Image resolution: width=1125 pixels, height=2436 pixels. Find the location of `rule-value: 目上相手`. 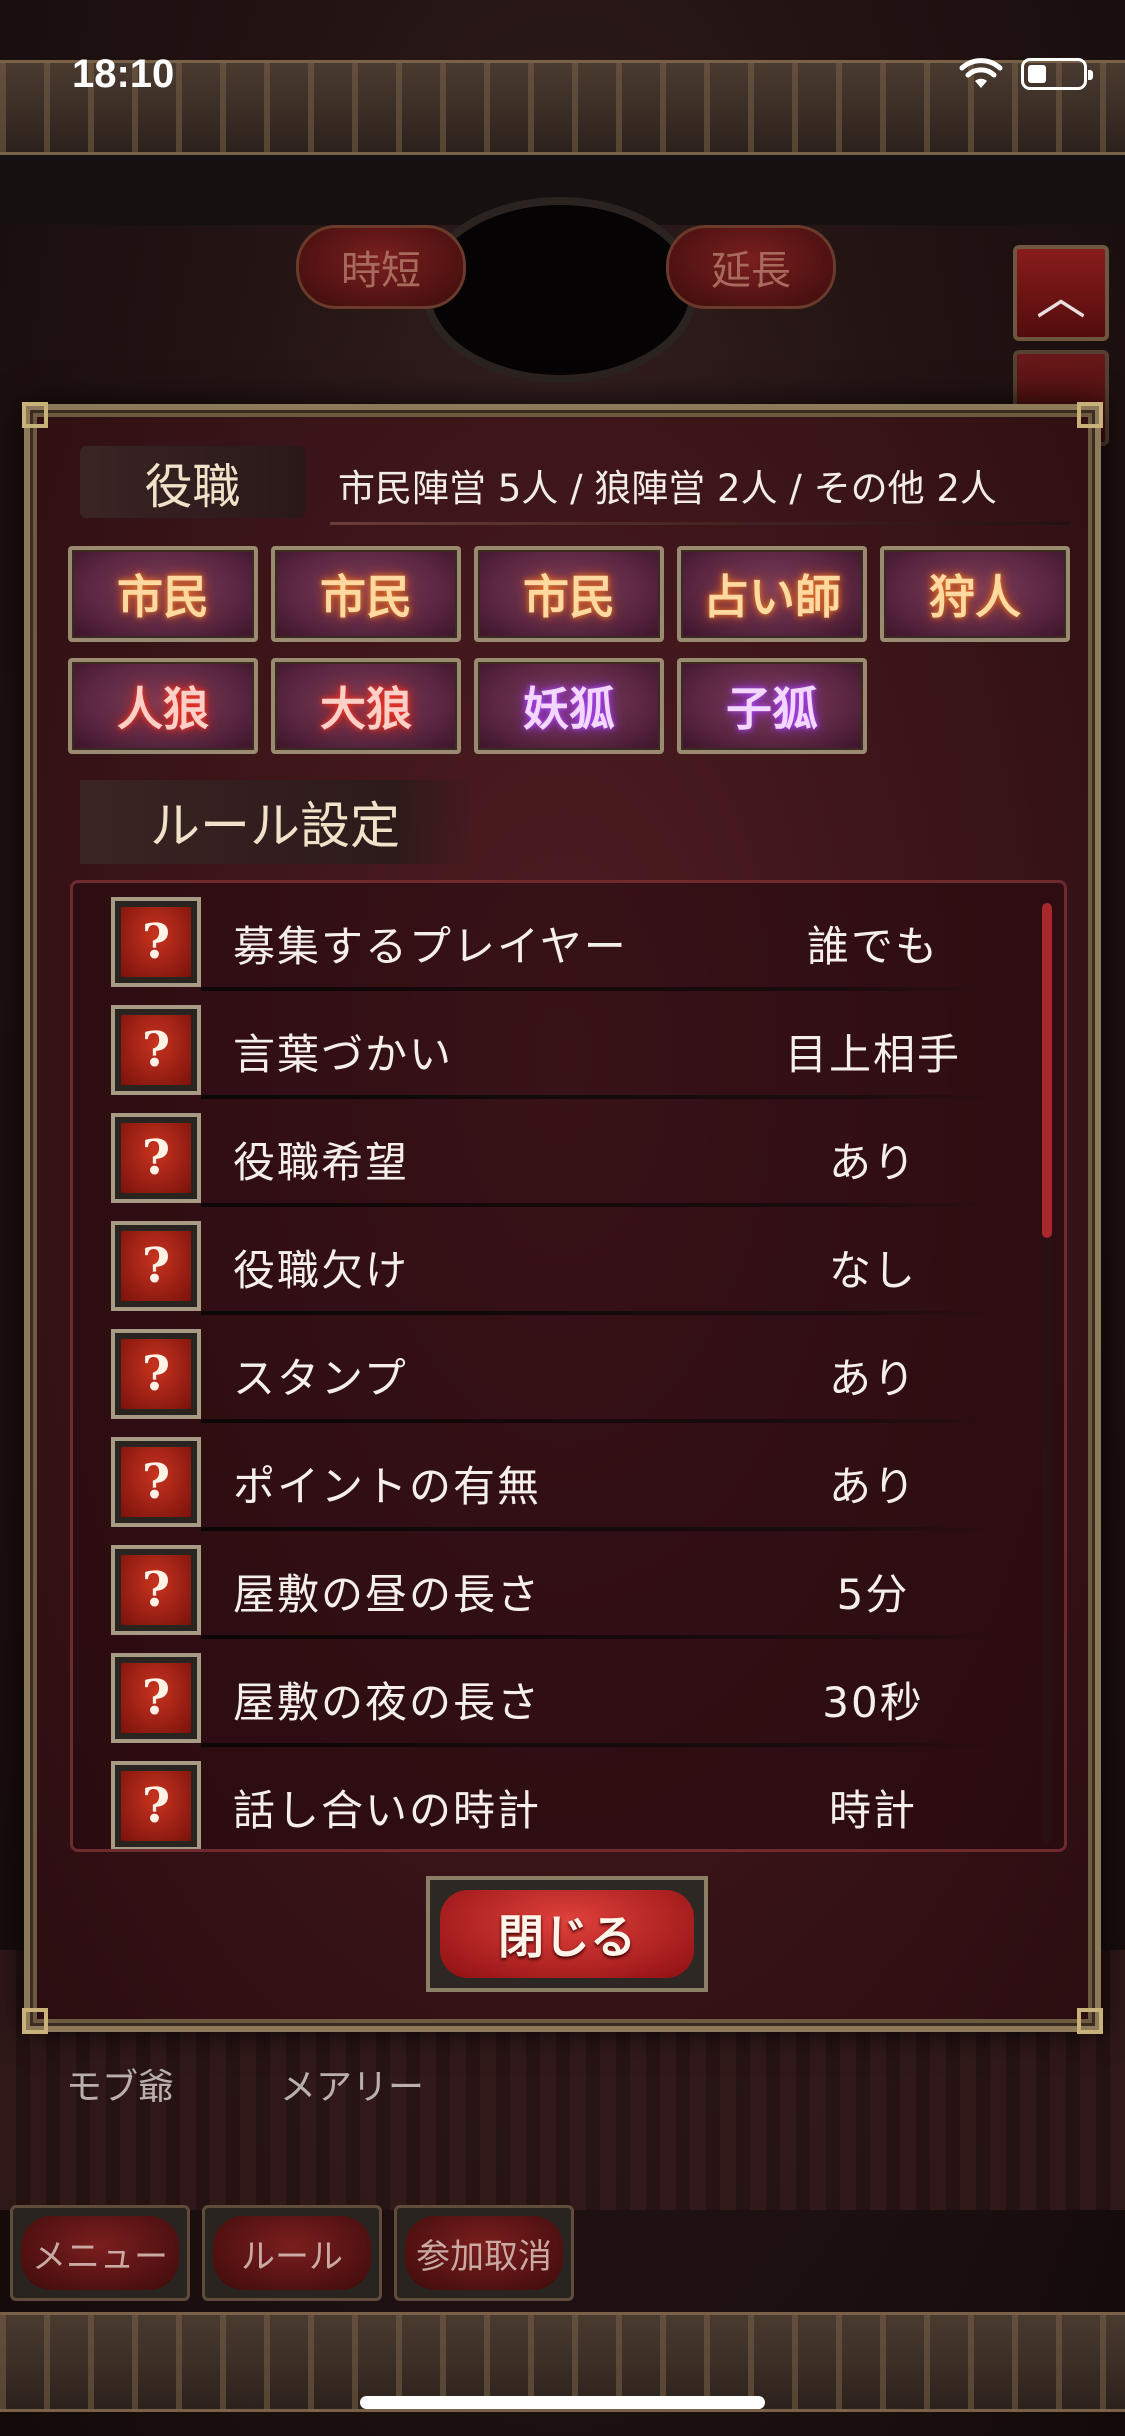

rule-value: 目上相手 is located at coordinates (872, 1054).